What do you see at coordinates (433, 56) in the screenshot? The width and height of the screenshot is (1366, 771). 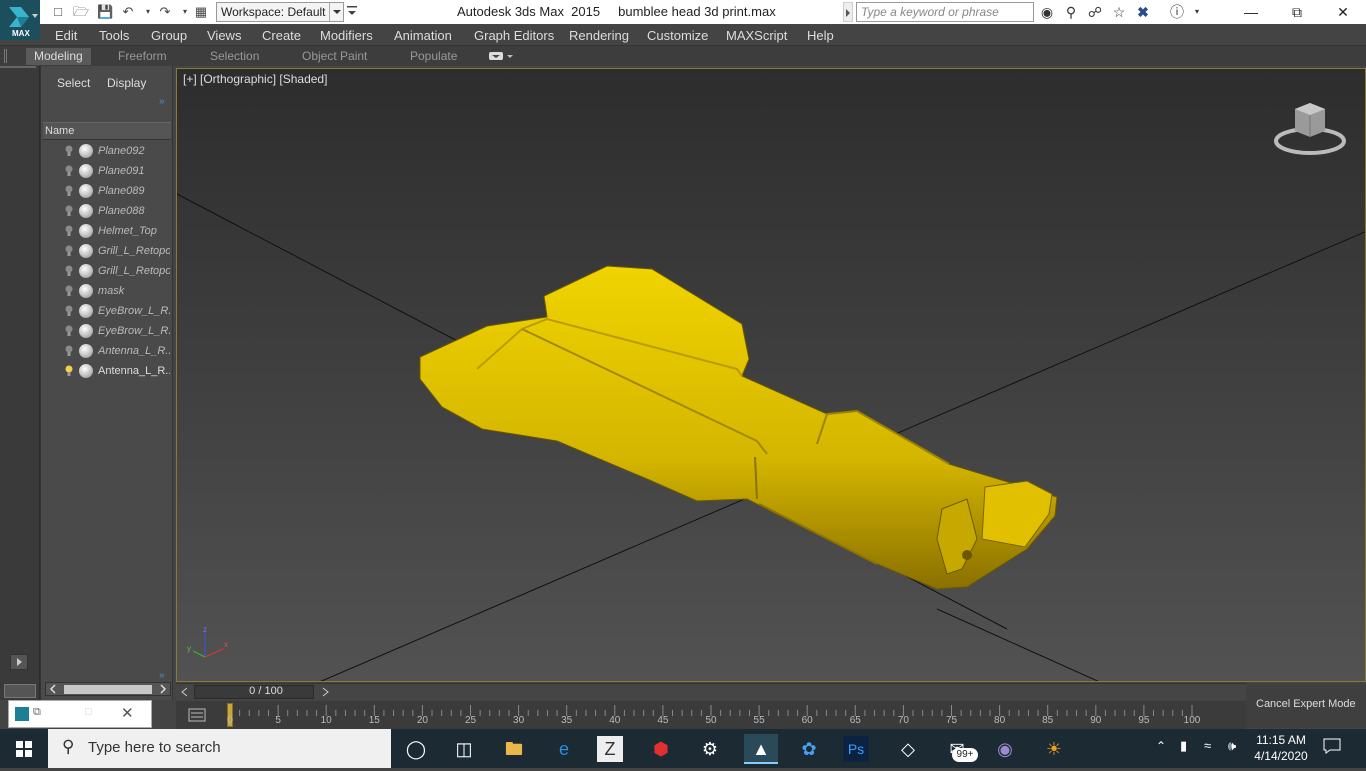 I see `tab-populate: Populate` at bounding box center [433, 56].